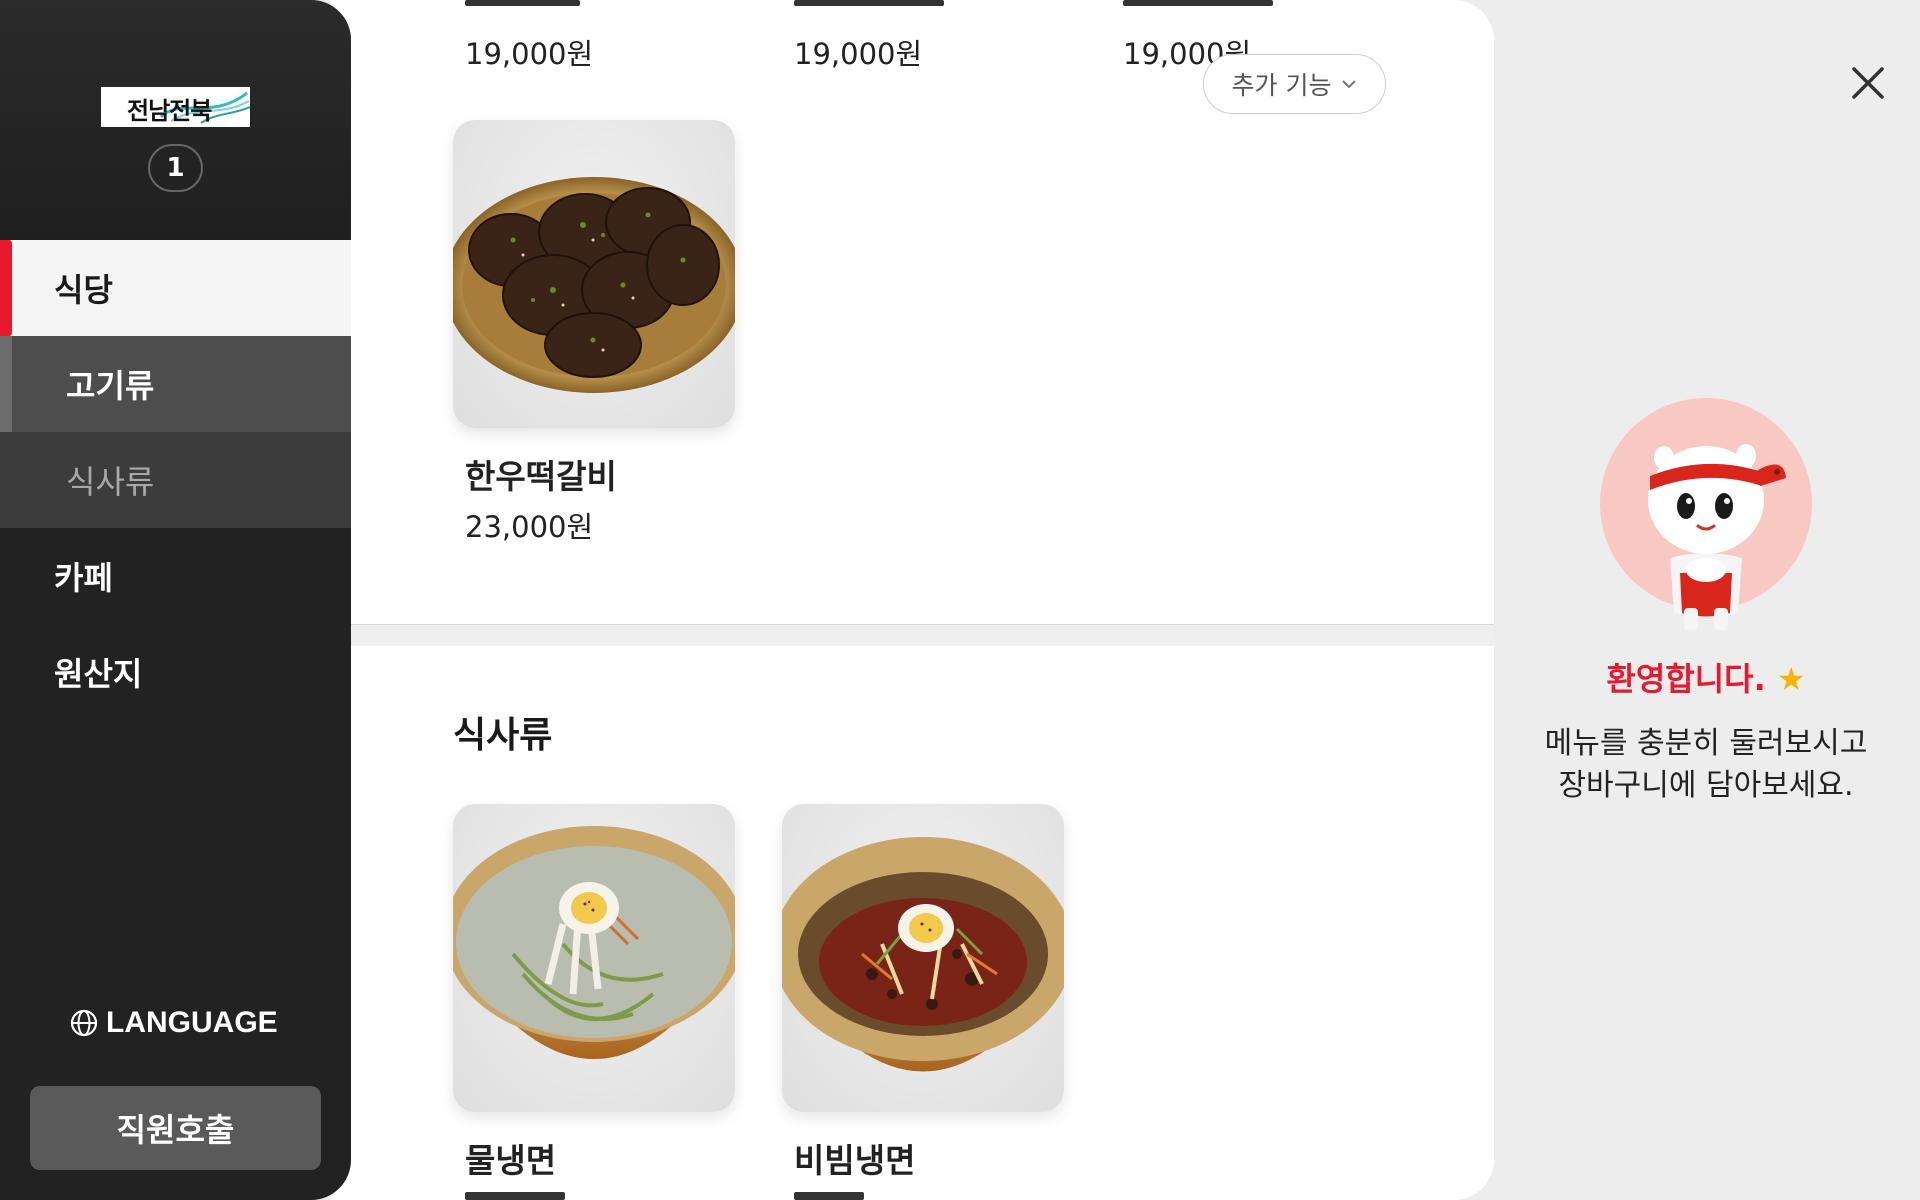 This screenshot has height=1200, width=1920. I want to click on close-button, so click(1868, 83).